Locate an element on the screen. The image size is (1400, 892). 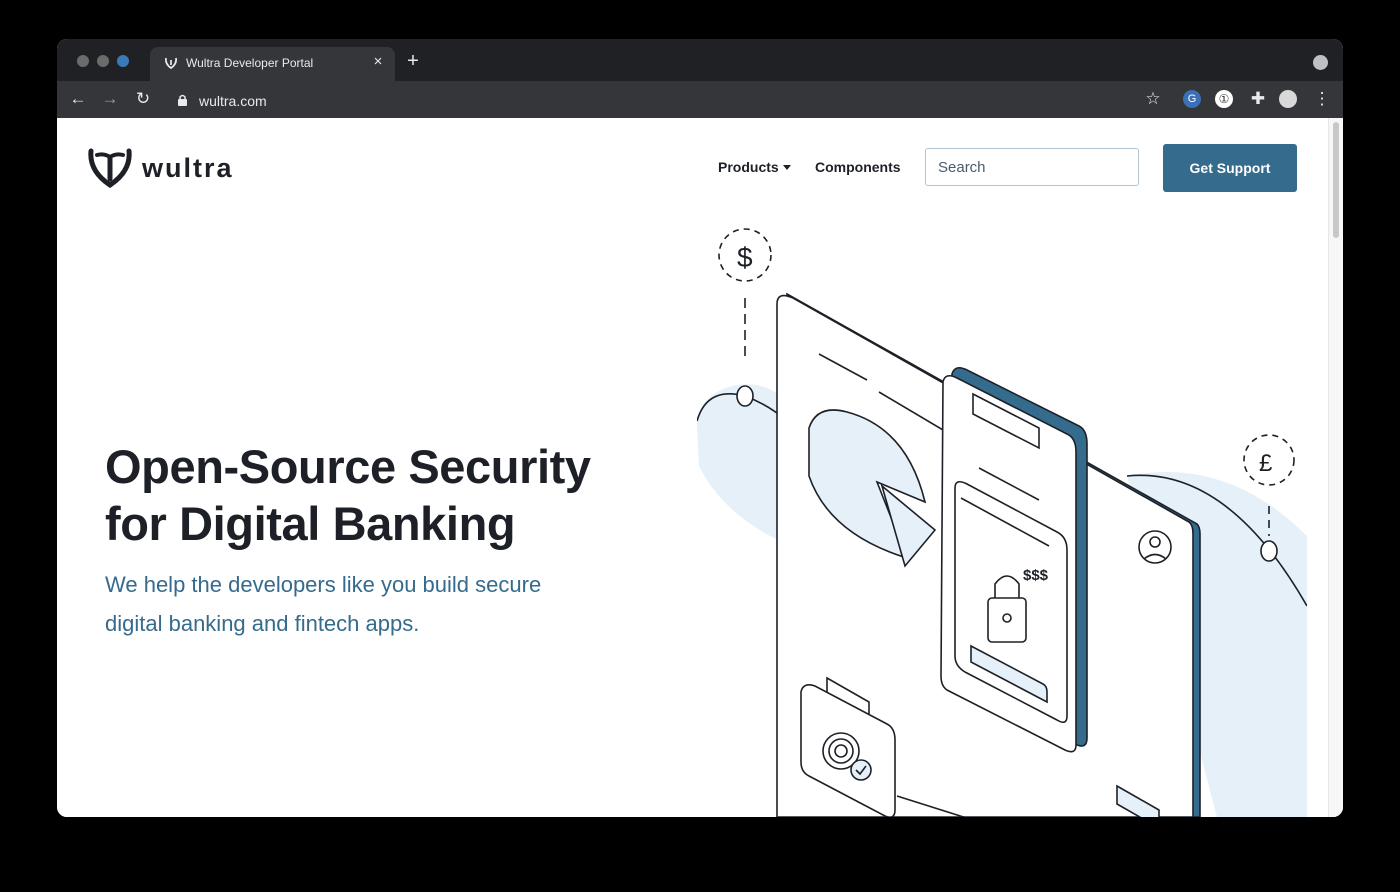
grammarly-extension-icon: G is located at coordinates (1192, 99).